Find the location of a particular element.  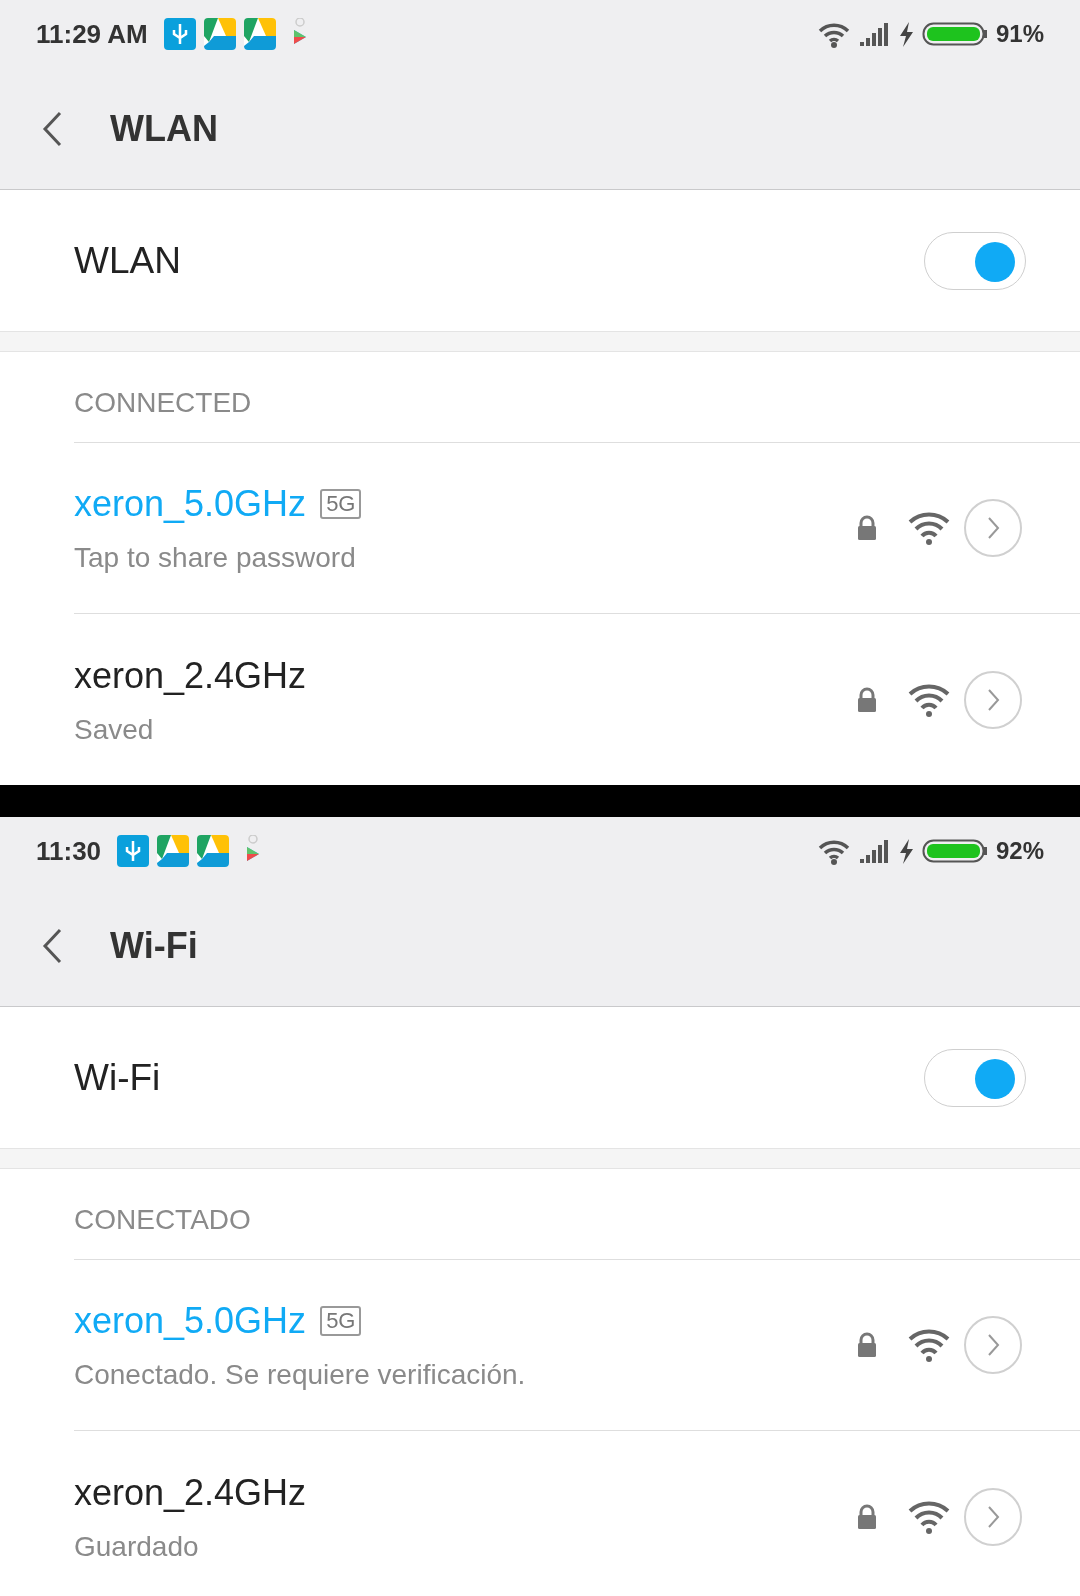

page-title: WLAN is located at coordinates (164, 128).